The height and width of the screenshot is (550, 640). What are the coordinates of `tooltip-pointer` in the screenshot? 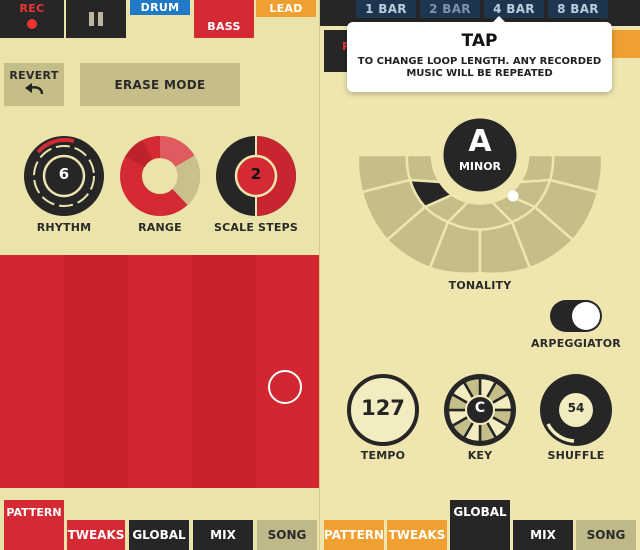 It's located at (499, 19).